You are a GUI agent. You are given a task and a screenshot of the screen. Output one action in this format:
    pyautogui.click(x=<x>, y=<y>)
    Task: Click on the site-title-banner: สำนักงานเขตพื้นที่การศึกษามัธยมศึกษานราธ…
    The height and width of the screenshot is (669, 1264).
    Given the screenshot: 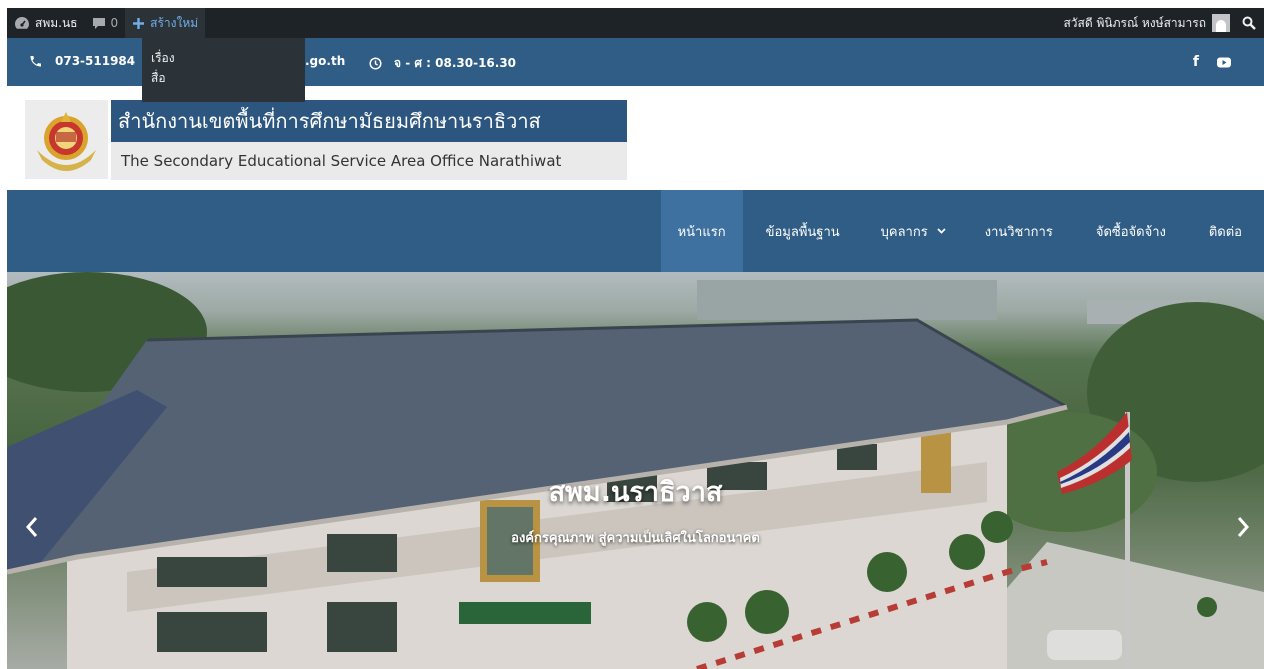 What is the action you would take?
    pyautogui.click(x=369, y=140)
    